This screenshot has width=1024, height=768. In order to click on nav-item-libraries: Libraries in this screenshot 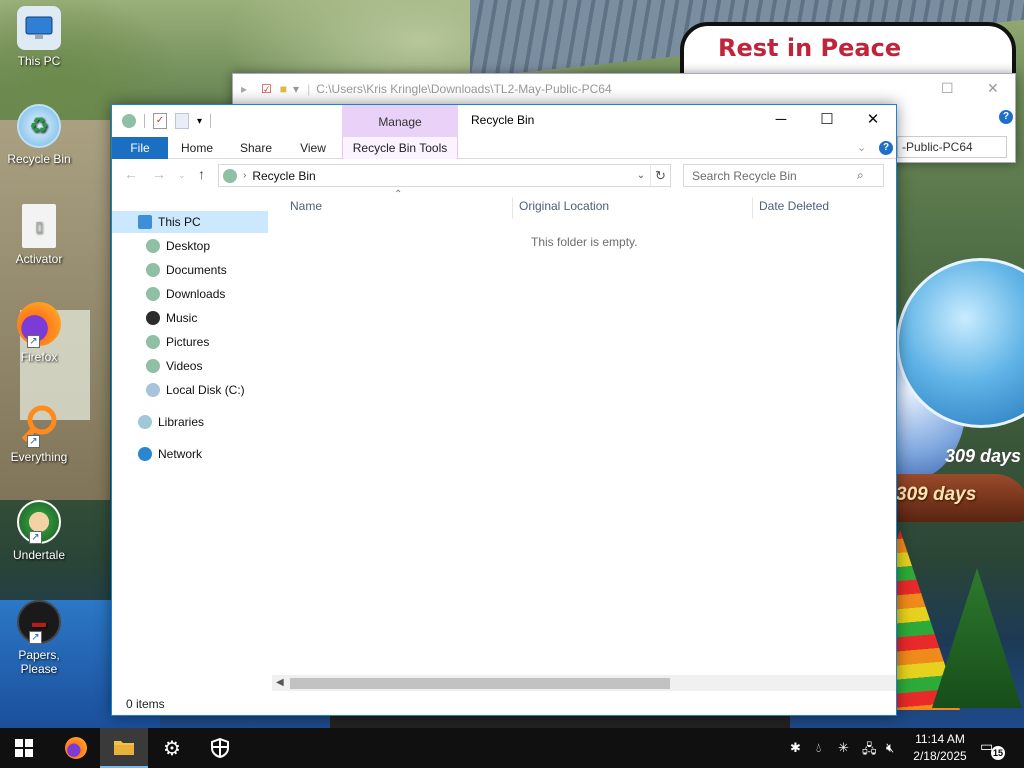, I will do `click(171, 422)`.